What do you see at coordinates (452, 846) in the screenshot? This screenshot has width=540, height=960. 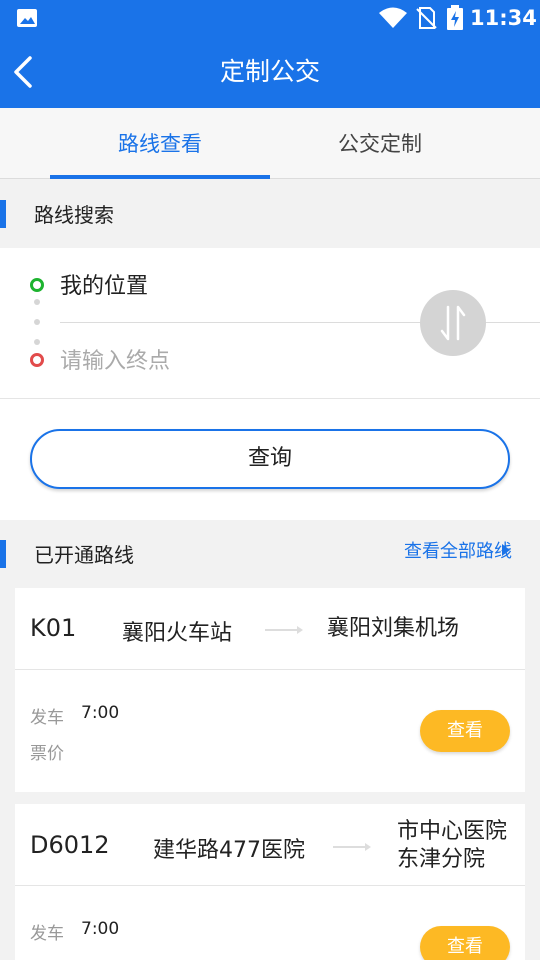 I see `route-destination: 市中心医院 东津分院` at bounding box center [452, 846].